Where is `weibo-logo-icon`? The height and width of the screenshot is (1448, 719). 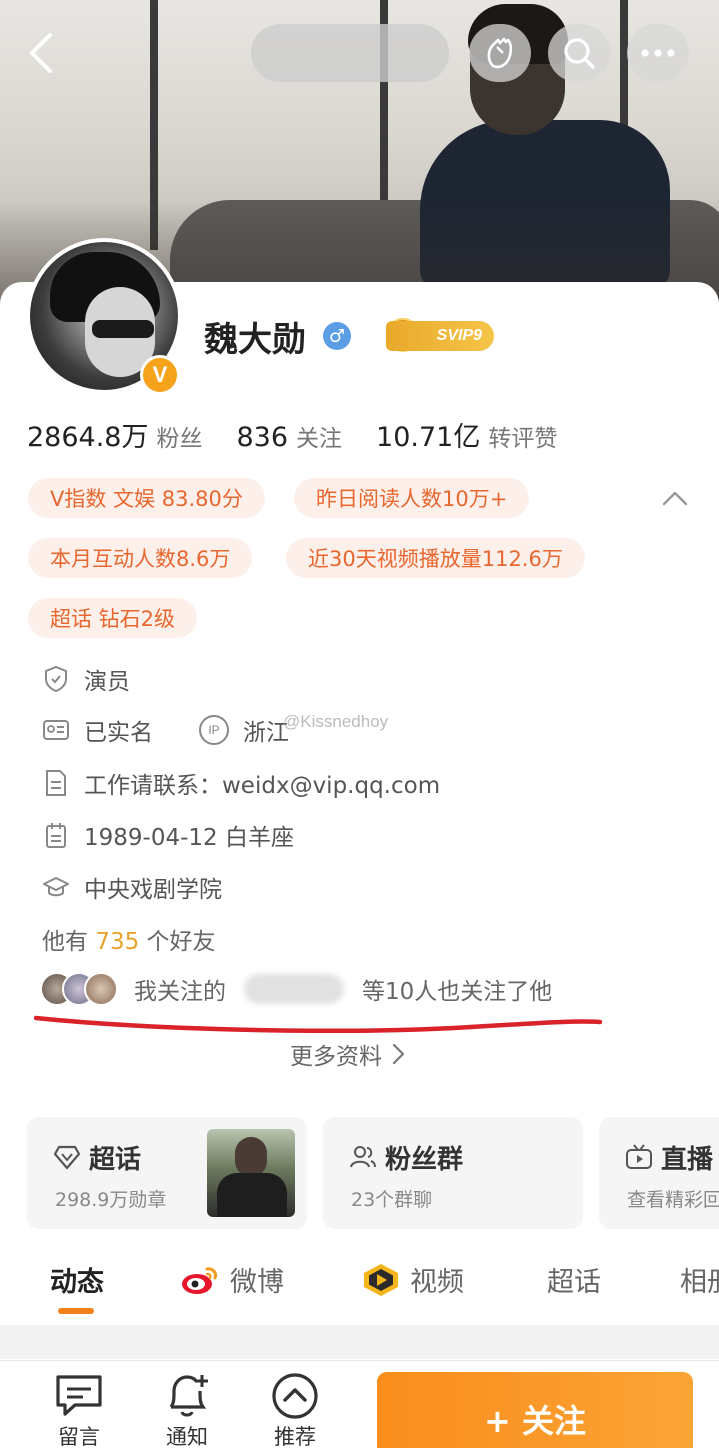 weibo-logo-icon is located at coordinates (199, 1280).